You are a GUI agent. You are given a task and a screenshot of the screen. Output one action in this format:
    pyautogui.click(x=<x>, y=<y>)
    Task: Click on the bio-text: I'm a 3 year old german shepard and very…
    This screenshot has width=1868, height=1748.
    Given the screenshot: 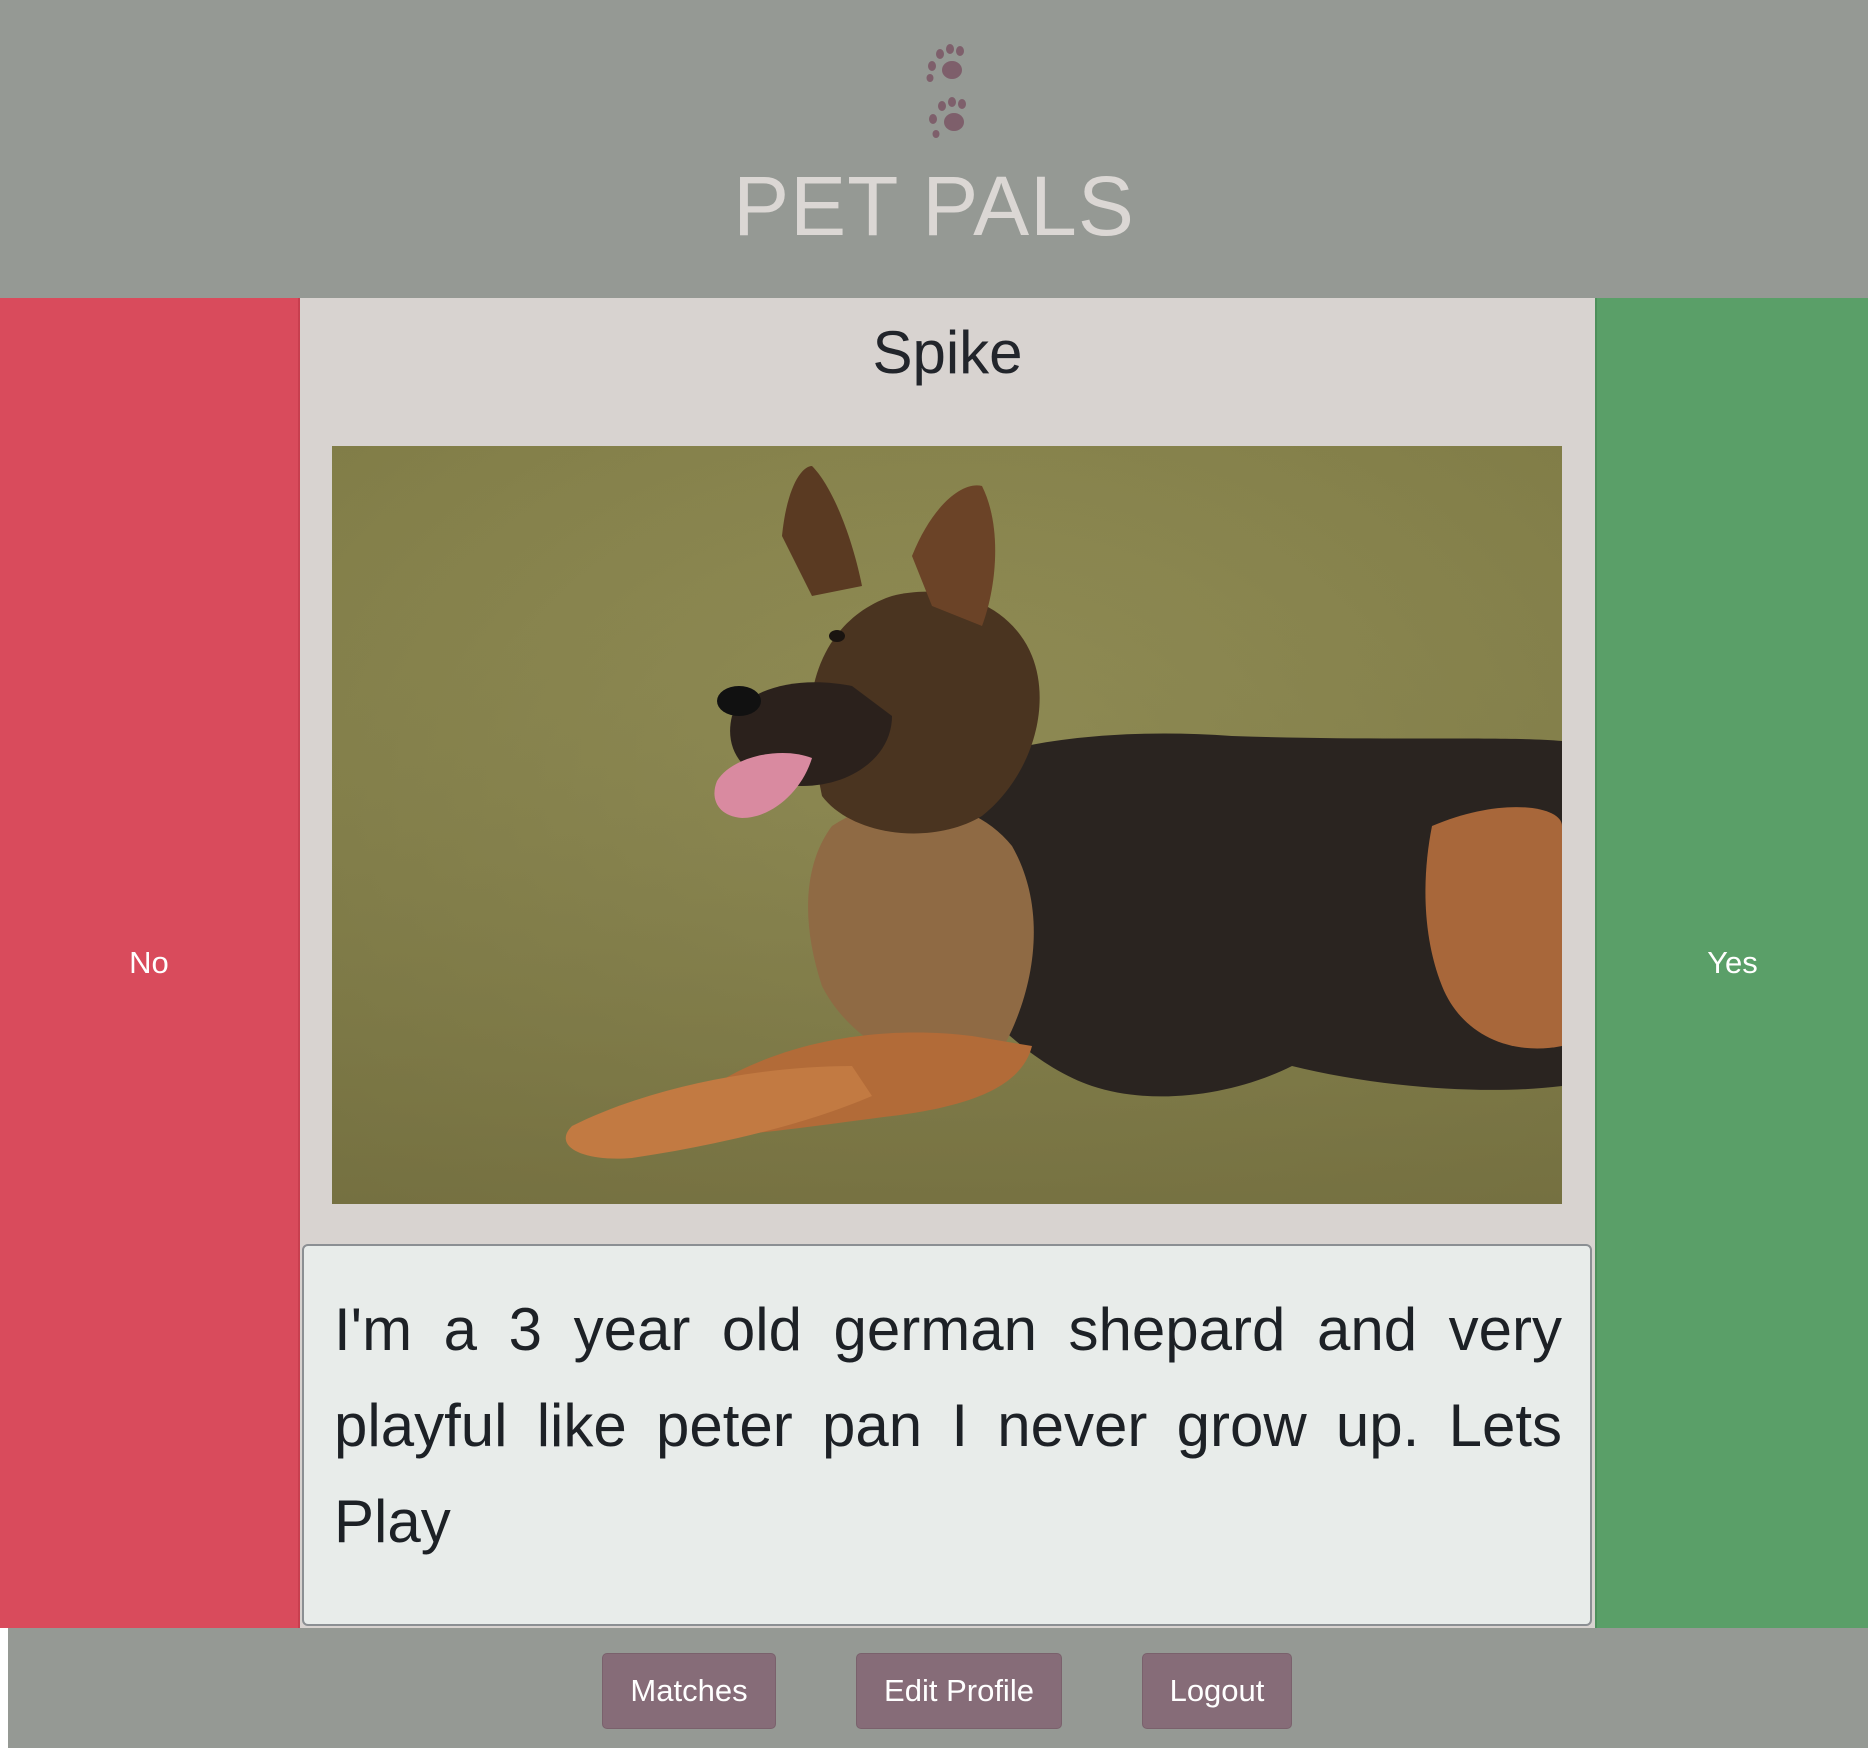 What is the action you would take?
    pyautogui.click(x=948, y=1425)
    